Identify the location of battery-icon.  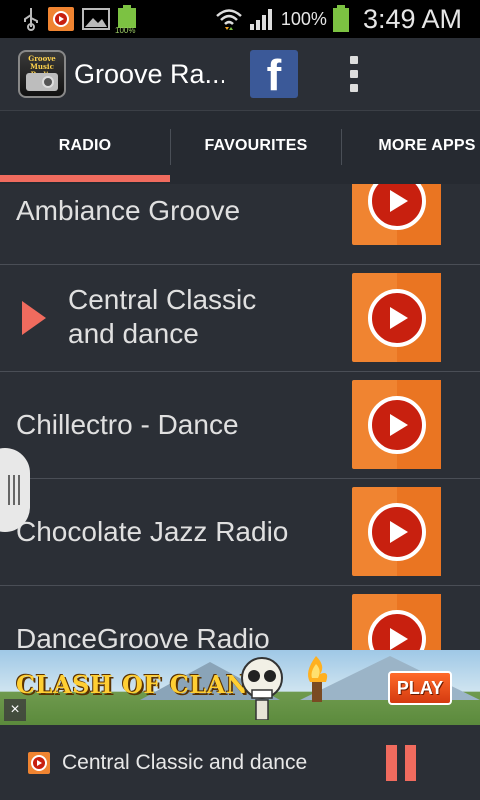
(340, 19).